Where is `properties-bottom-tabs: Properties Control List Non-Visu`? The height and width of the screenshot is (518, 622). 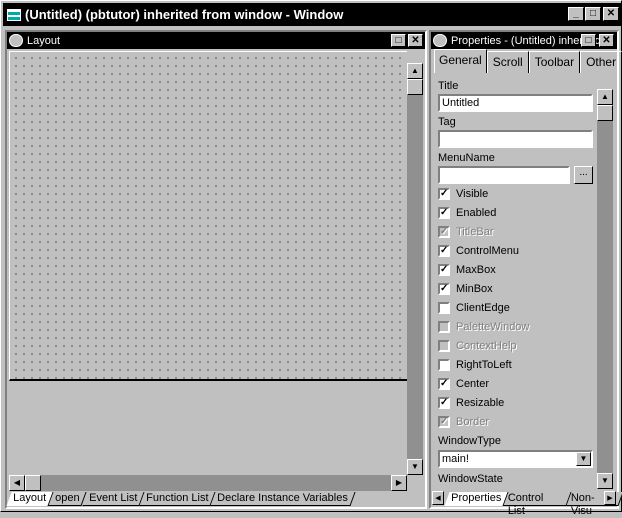 properties-bottom-tabs: Properties Control List Non-Visu is located at coordinates (533, 504).